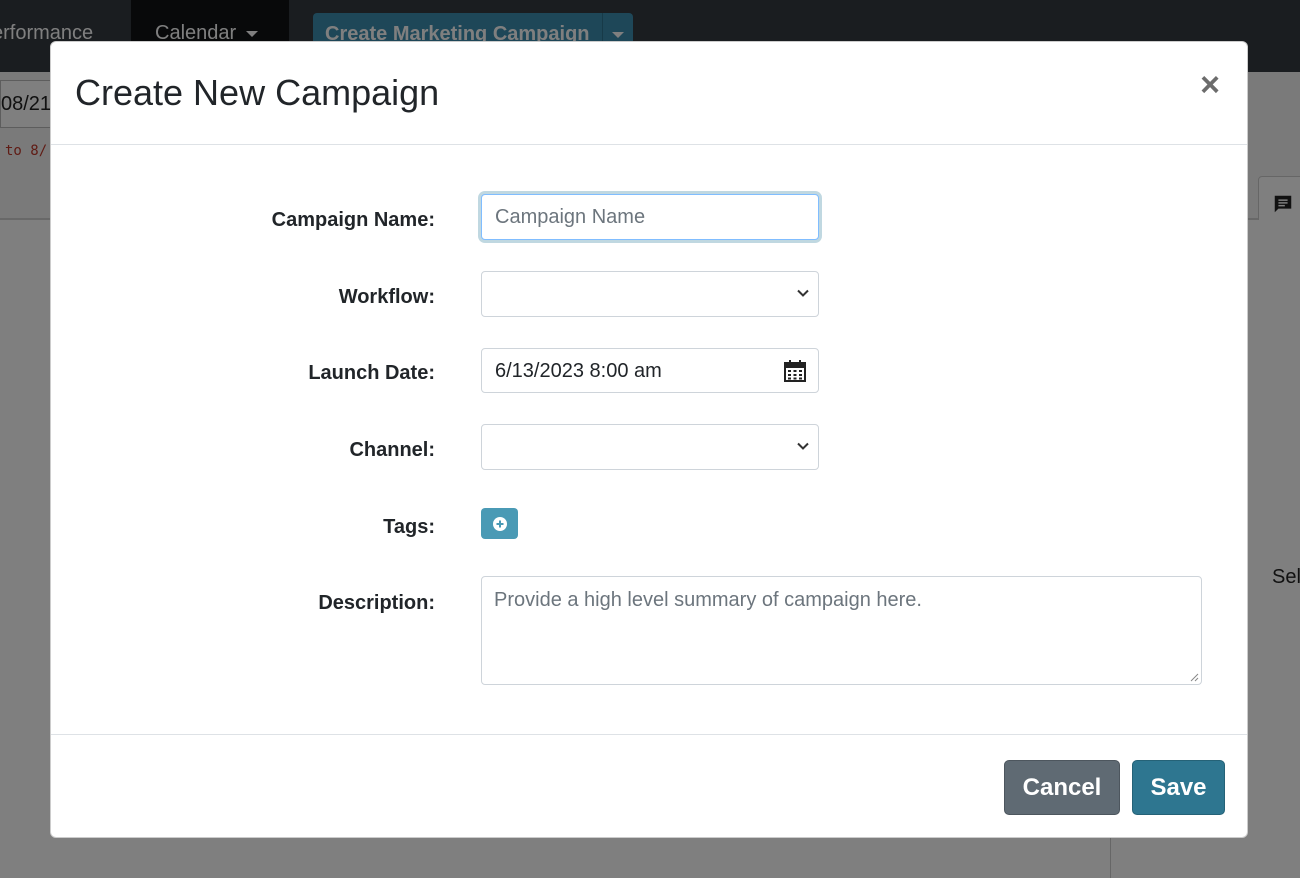 Image resolution: width=1300 pixels, height=878 pixels. I want to click on workflow-label: Workflow:, so click(386, 297).